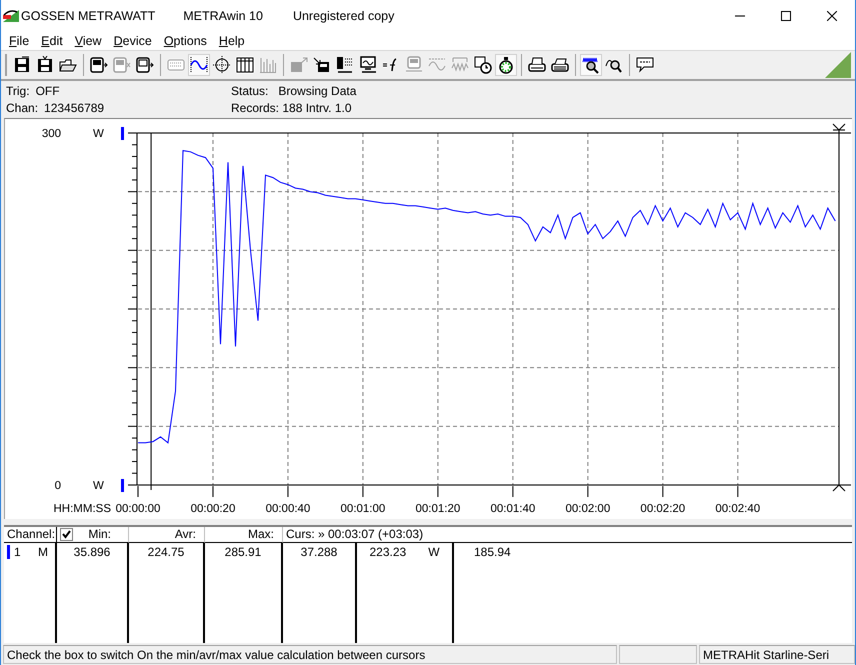 The width and height of the screenshot is (856, 665). What do you see at coordinates (57, 486) in the screenshot?
I see `tick-label: 0` at bounding box center [57, 486].